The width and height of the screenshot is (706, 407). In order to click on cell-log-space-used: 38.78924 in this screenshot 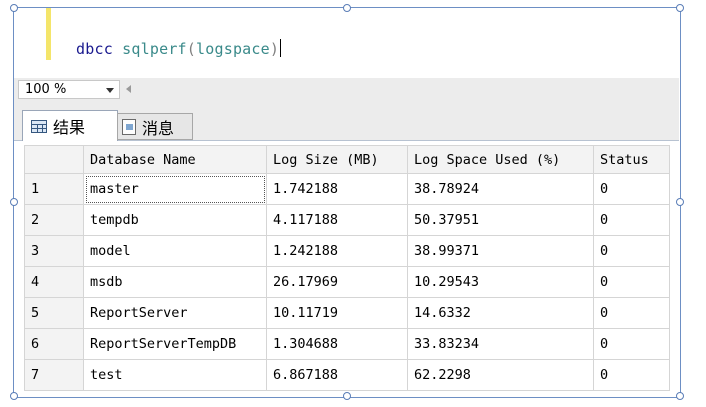, I will do `click(500, 189)`.